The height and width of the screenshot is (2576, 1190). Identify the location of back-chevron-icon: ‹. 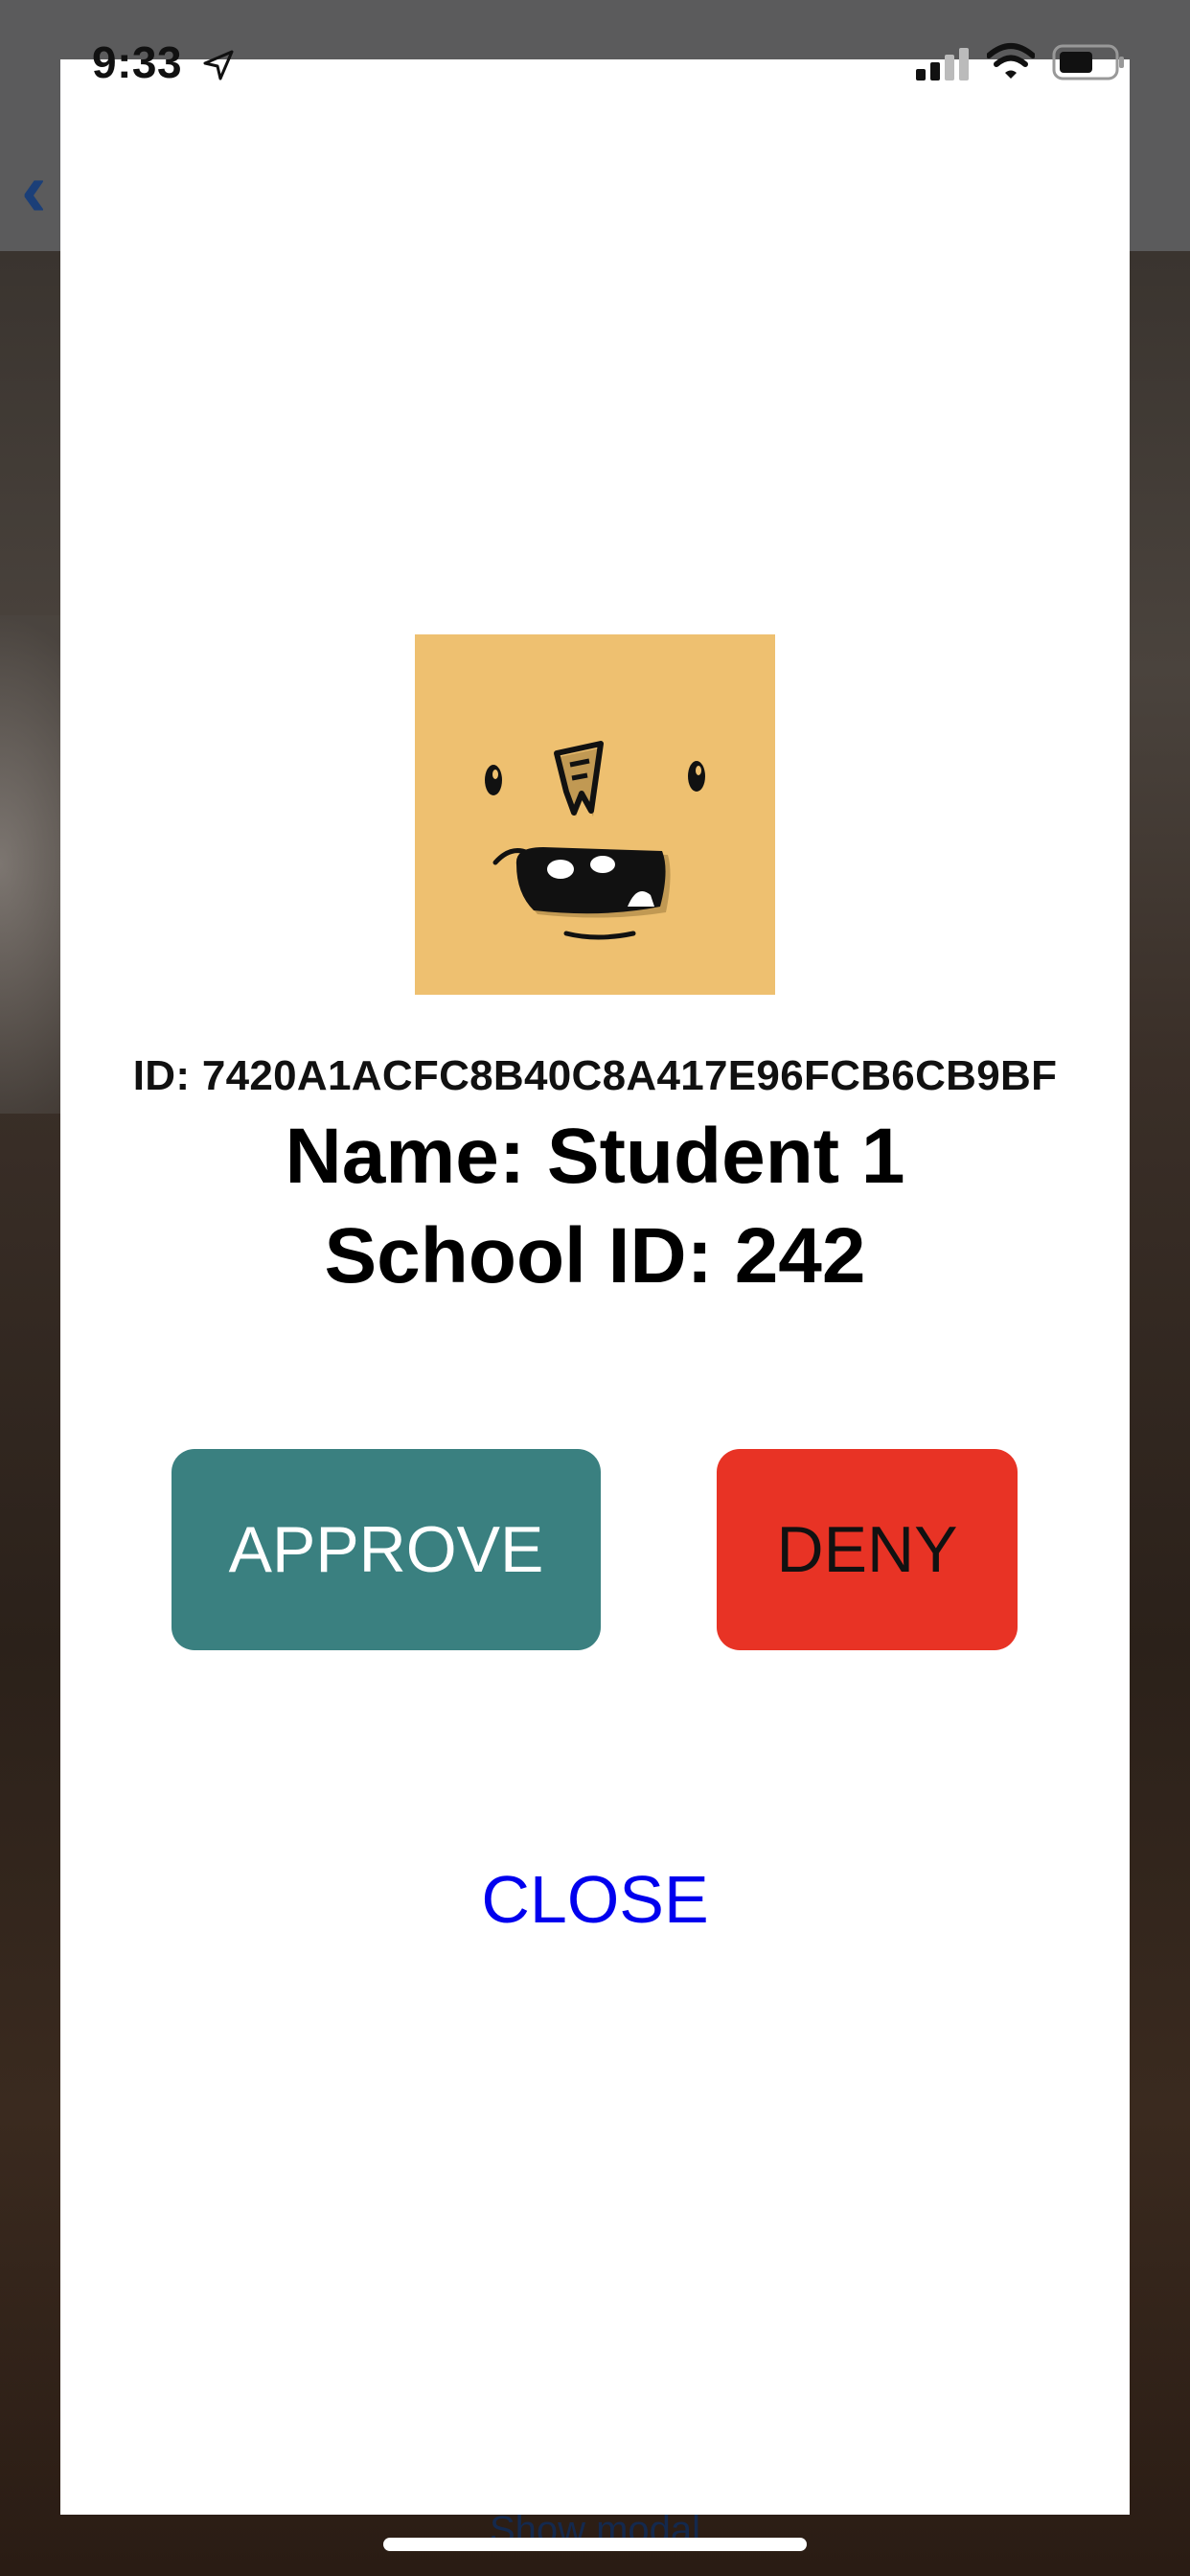
(42, 189).